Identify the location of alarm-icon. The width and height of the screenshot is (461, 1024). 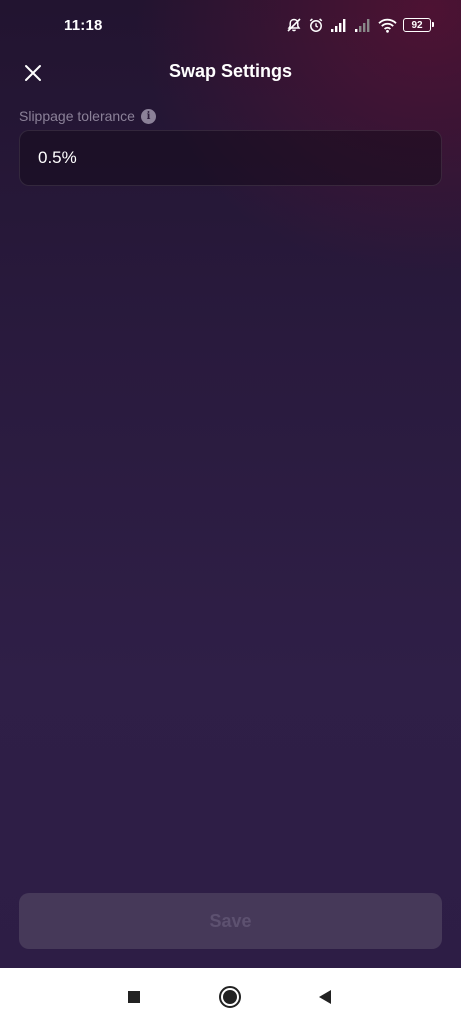
(316, 25).